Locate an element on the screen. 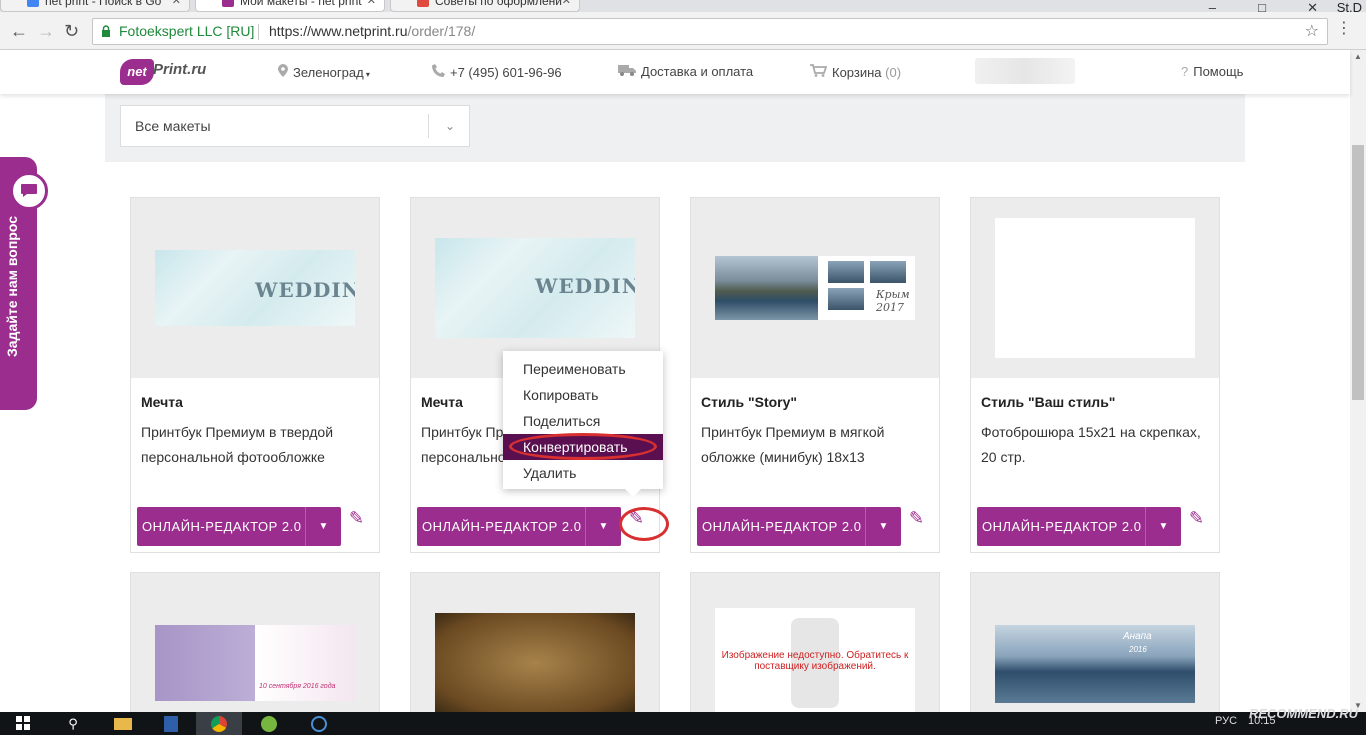 The height and width of the screenshot is (735, 1366). city-label: Зеленоград is located at coordinates (328, 72).